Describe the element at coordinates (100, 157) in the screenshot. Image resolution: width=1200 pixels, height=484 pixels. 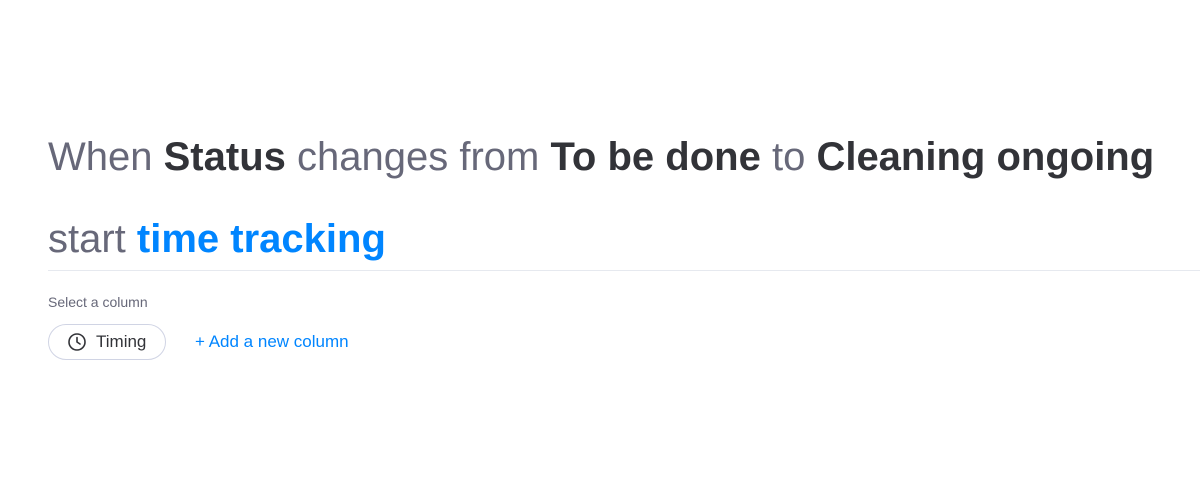
I see `recipe-when-text: When` at that location.